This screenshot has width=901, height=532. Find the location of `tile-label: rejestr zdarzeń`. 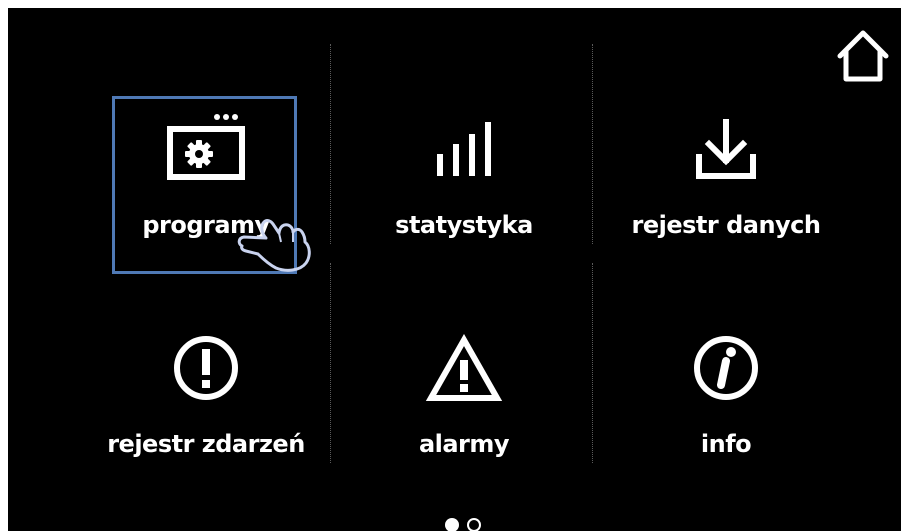

tile-label: rejestr zdarzeń is located at coordinates (206, 444).